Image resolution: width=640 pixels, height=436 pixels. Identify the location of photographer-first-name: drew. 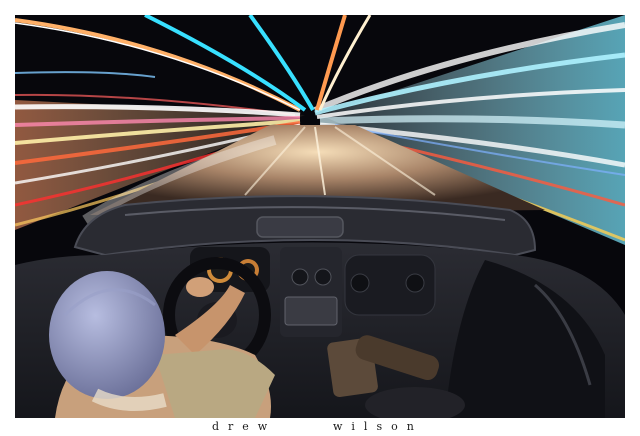
(244, 426).